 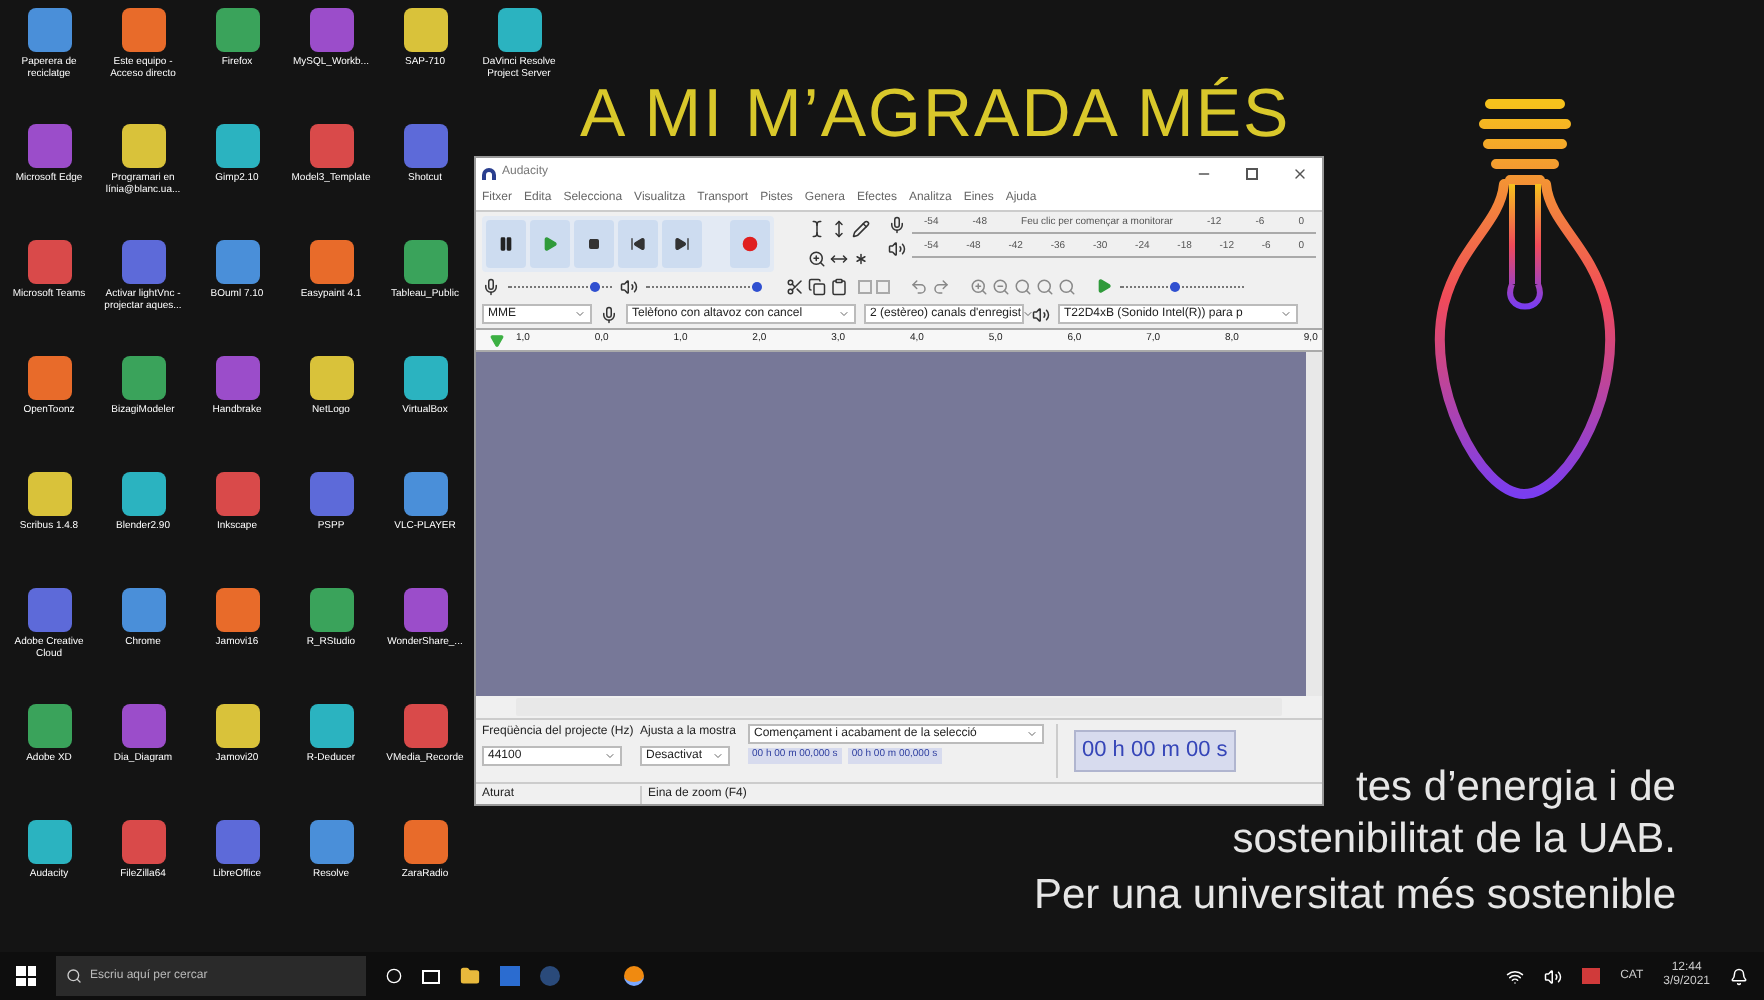 I want to click on headphones-icon, so click(x=489, y=173).